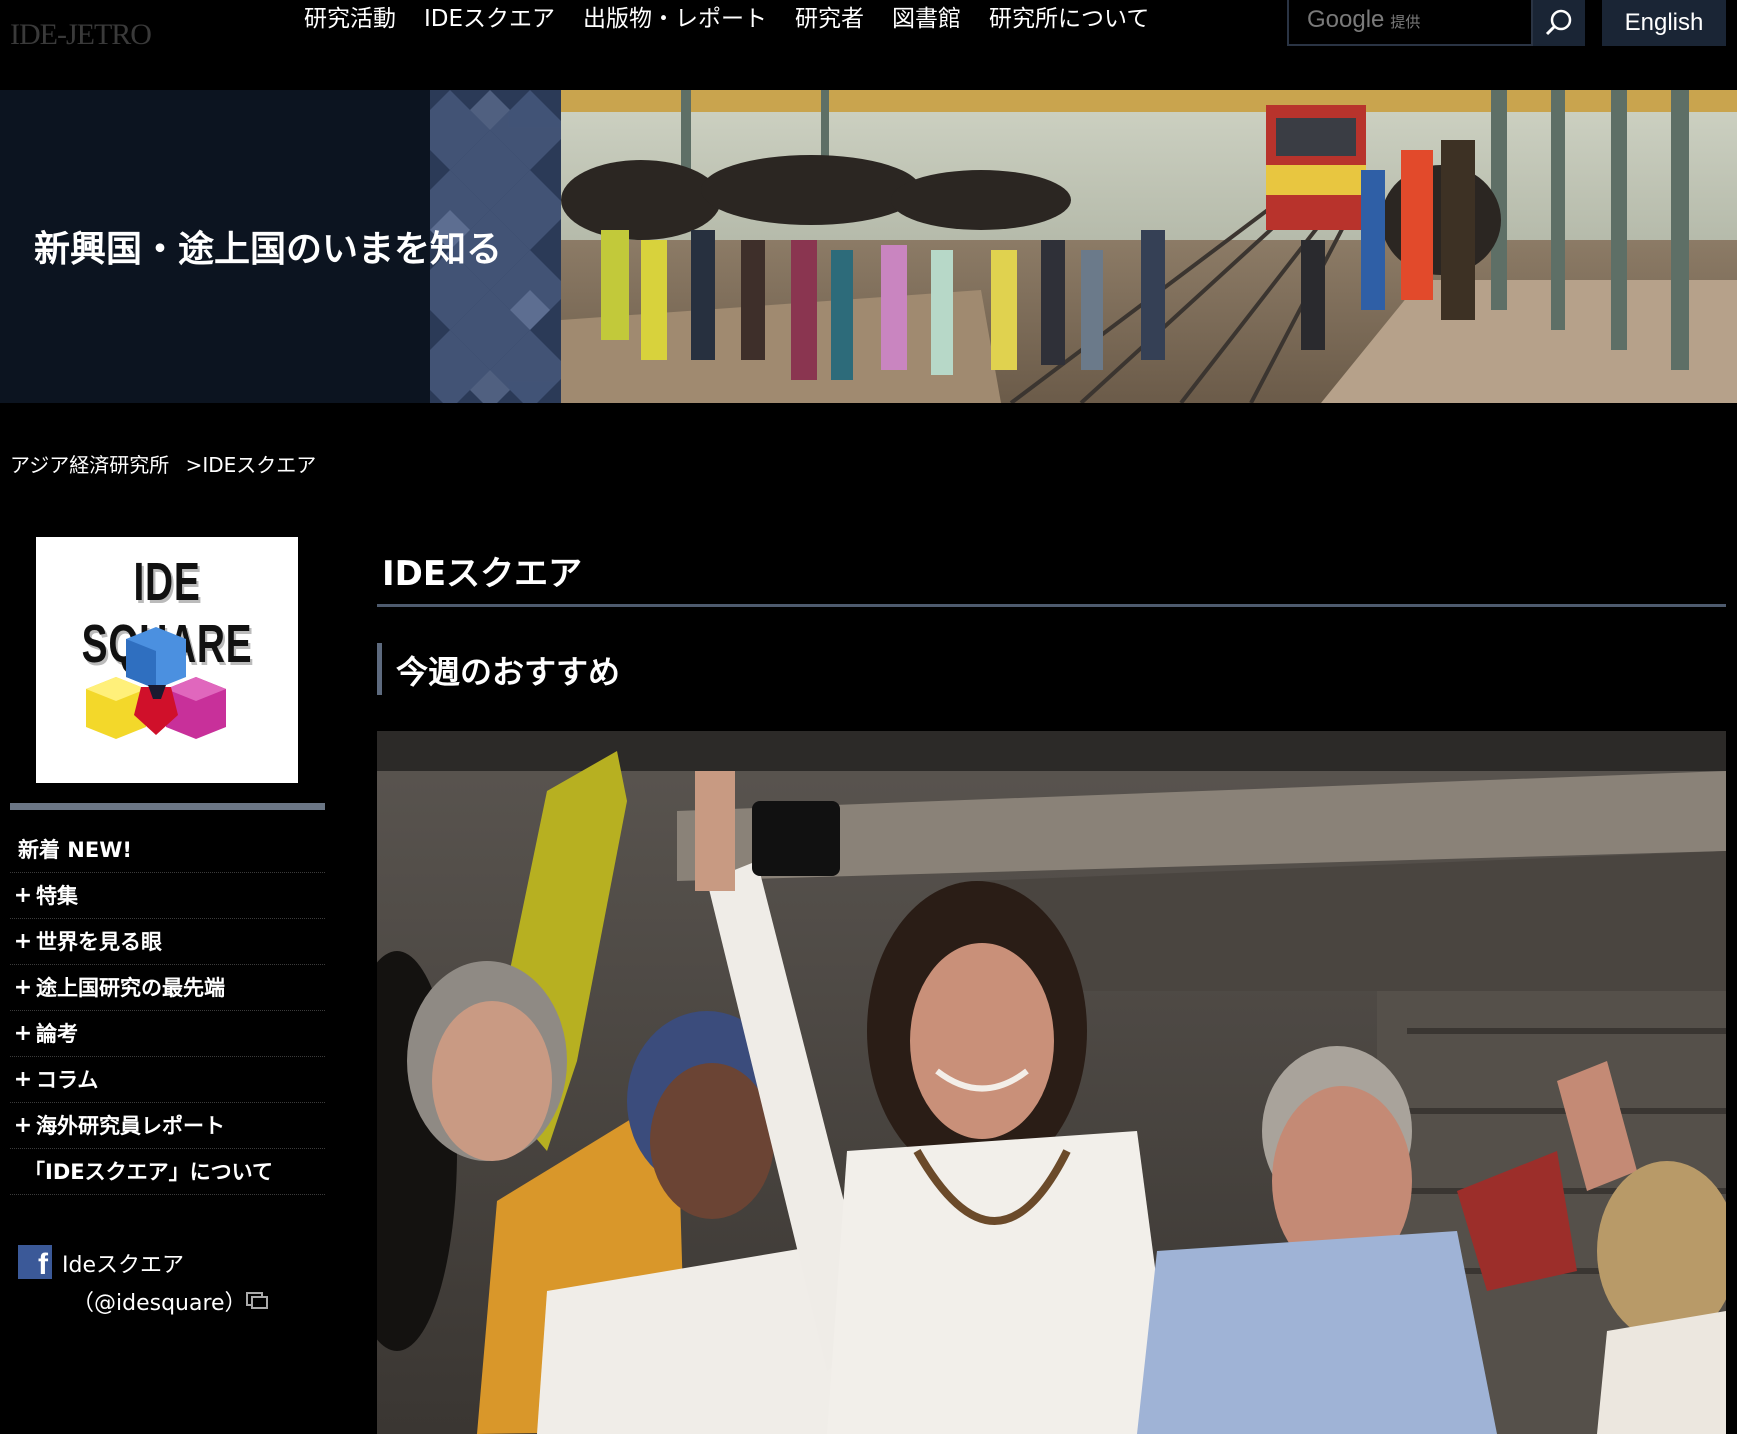  I want to click on sidebar-item-column: + コラム, so click(167, 1080).